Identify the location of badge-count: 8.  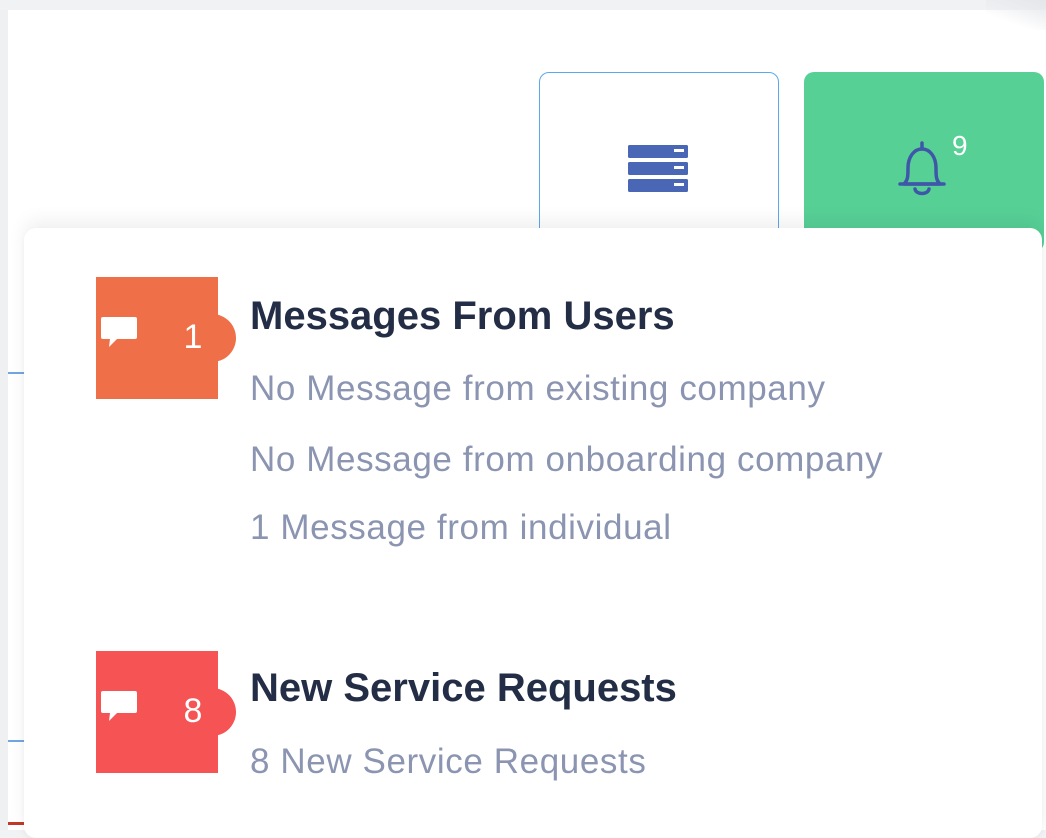
(193, 711).